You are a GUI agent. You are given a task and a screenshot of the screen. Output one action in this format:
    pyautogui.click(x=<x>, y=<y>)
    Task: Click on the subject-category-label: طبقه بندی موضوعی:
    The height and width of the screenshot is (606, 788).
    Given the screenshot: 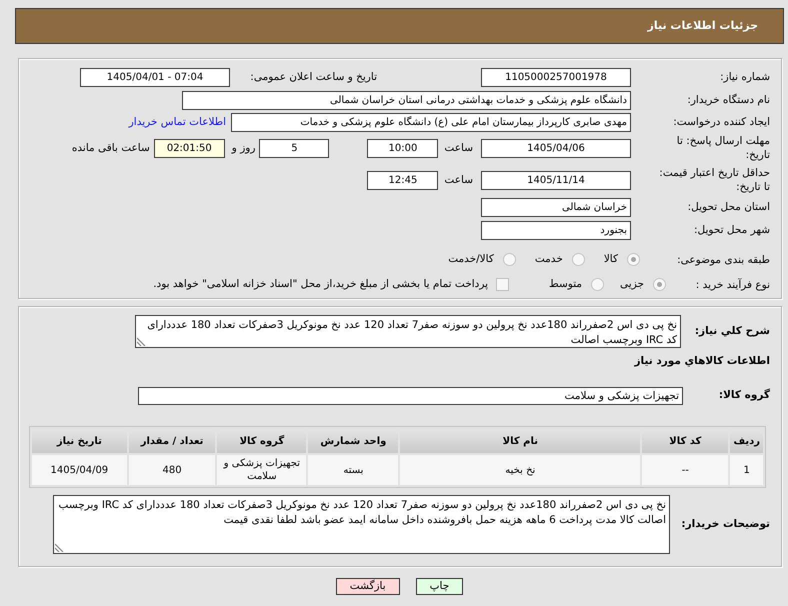 What is the action you would take?
    pyautogui.click(x=723, y=260)
    